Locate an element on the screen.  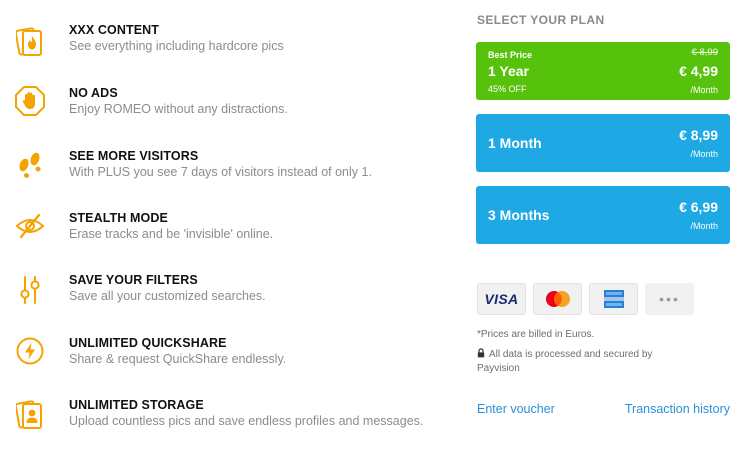
feature-title: STEALTH MODE is located at coordinates (118, 218).